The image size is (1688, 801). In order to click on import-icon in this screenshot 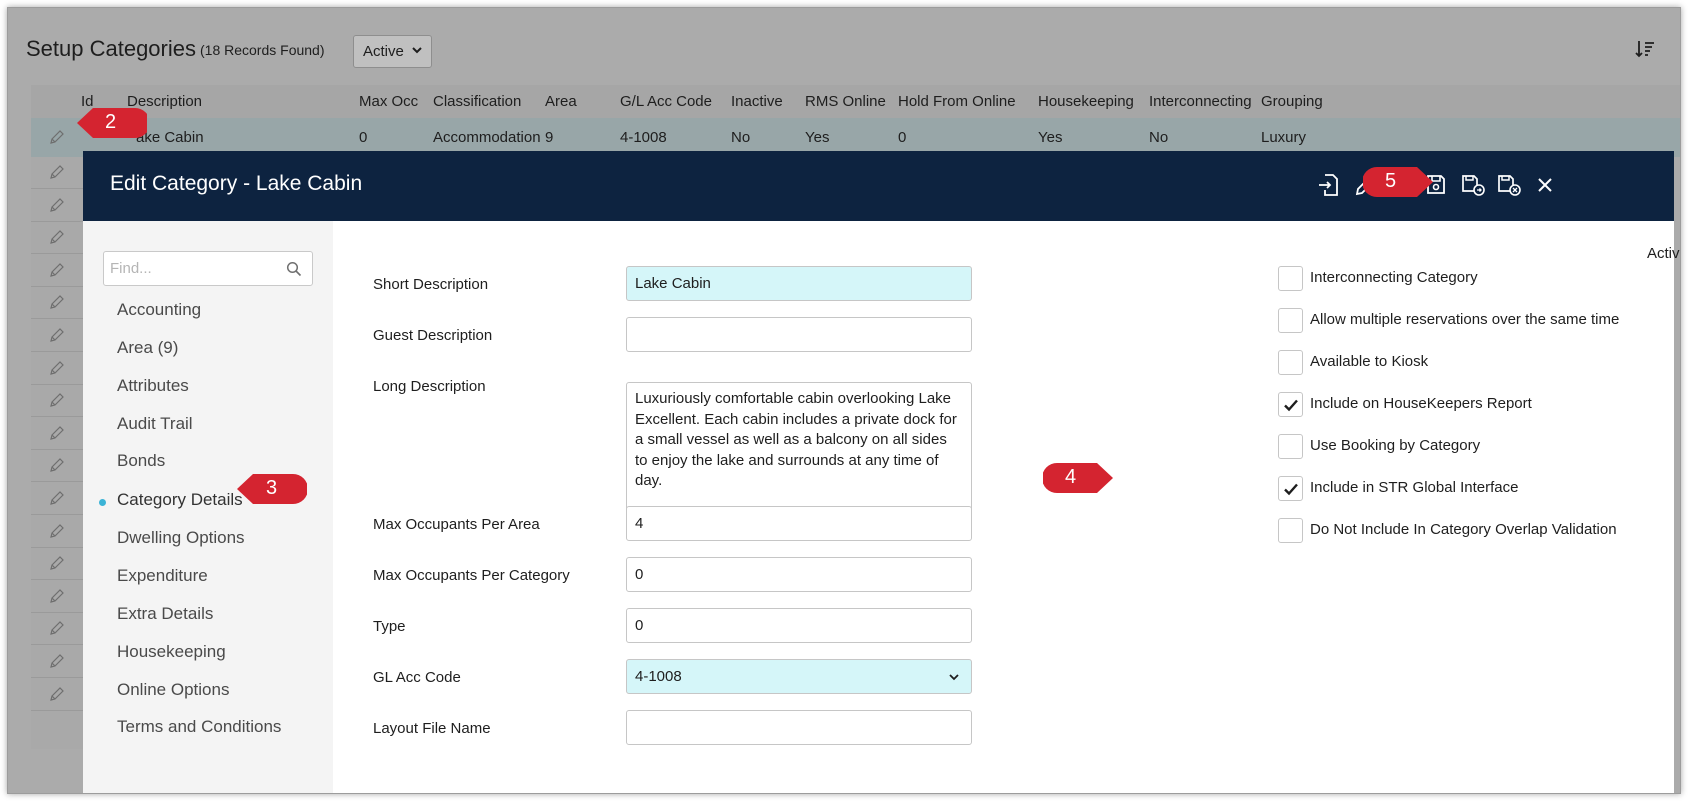, I will do `click(1329, 185)`.